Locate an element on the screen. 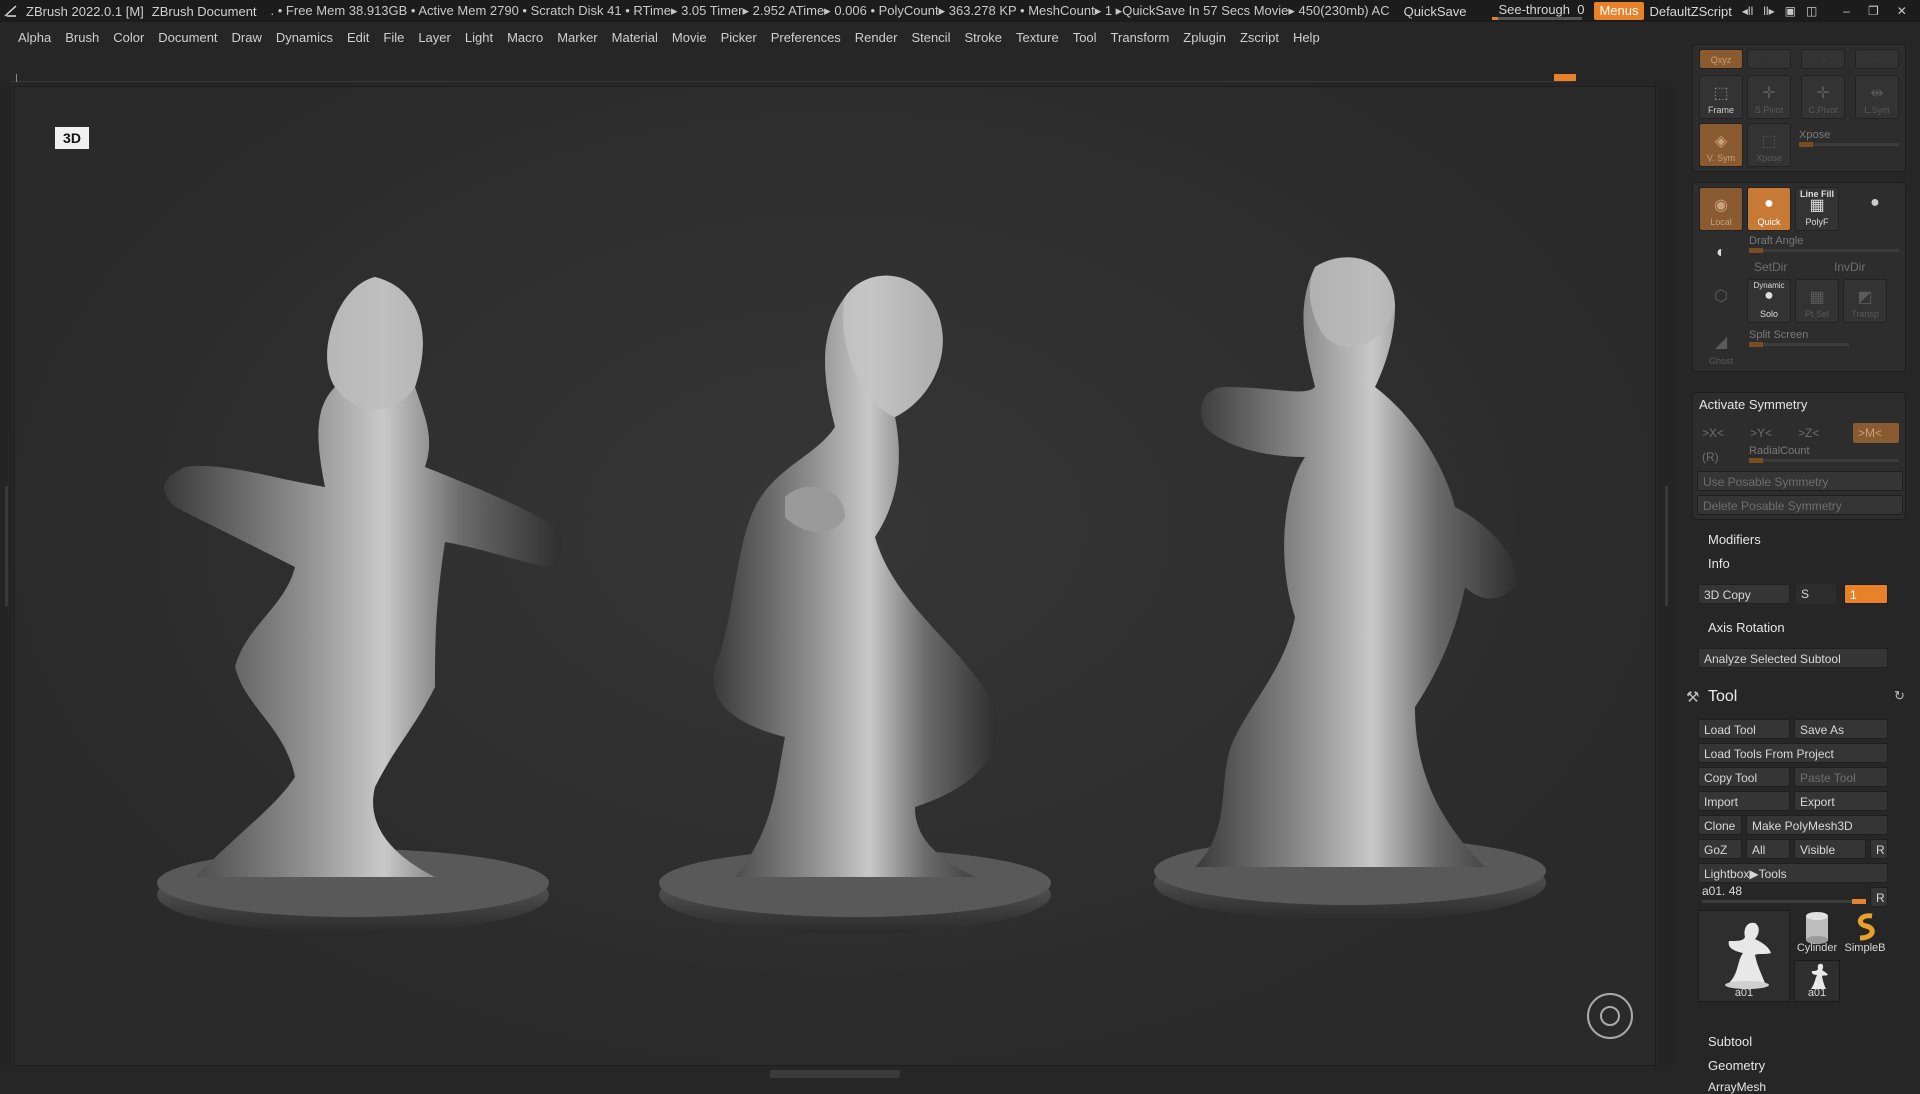 This screenshot has height=1094, width=1920. dock-icon: ◫ is located at coordinates (1811, 11).